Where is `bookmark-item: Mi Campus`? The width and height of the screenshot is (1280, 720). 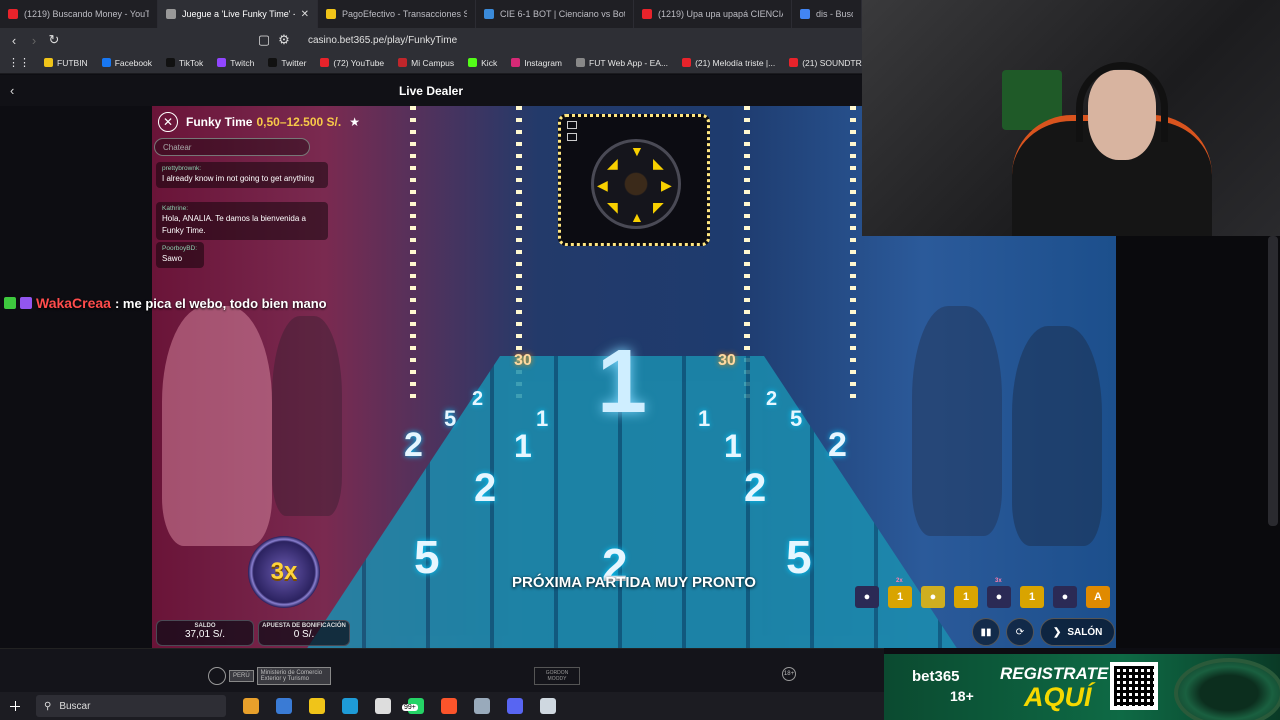 bookmark-item: Mi Campus is located at coordinates (426, 63).